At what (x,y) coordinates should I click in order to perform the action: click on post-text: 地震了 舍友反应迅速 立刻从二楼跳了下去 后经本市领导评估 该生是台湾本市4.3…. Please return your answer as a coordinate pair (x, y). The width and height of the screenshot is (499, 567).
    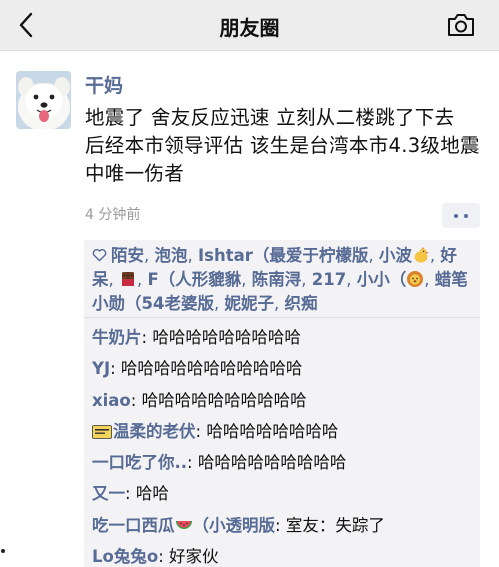
    Looking at the image, I should click on (282, 145).